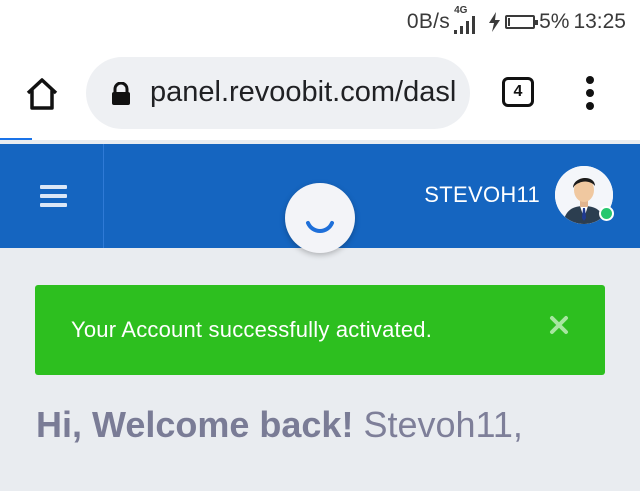  Describe the element at coordinates (428, 21) in the screenshot. I see `network-speed: 0B/s` at that location.